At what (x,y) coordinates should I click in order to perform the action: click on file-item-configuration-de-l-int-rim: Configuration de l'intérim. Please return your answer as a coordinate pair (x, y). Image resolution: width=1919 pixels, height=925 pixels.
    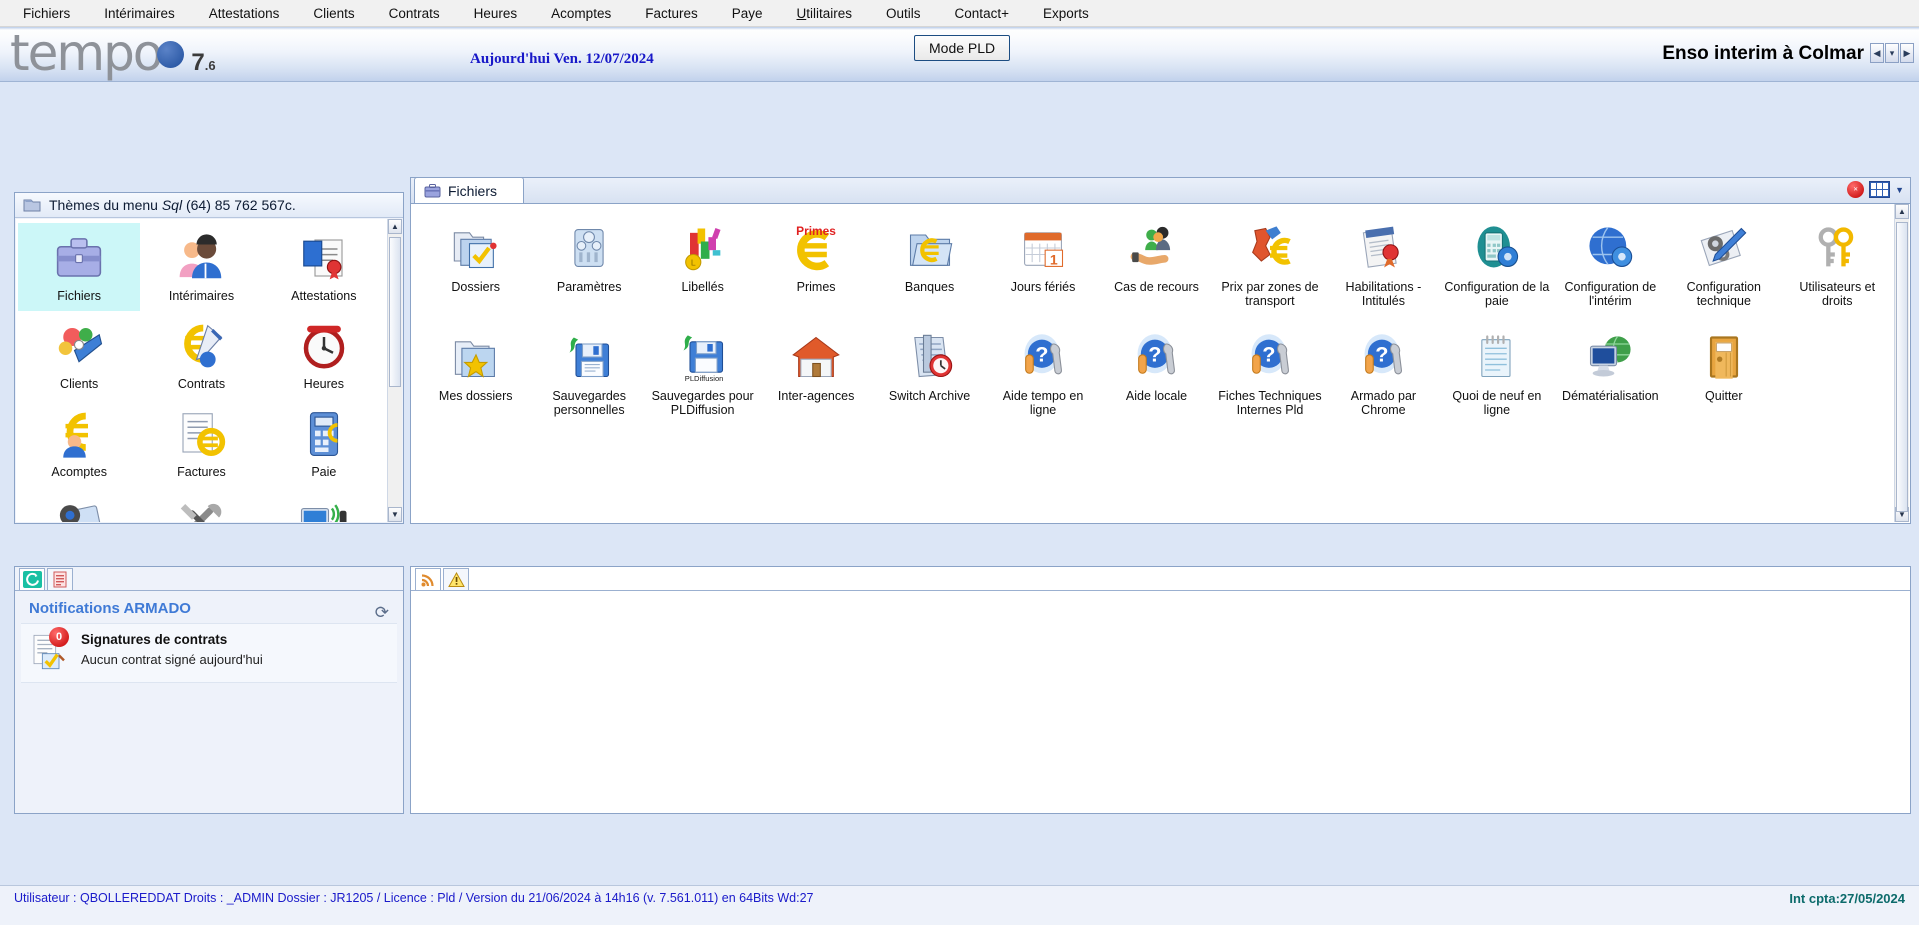
    Looking at the image, I should click on (1610, 264).